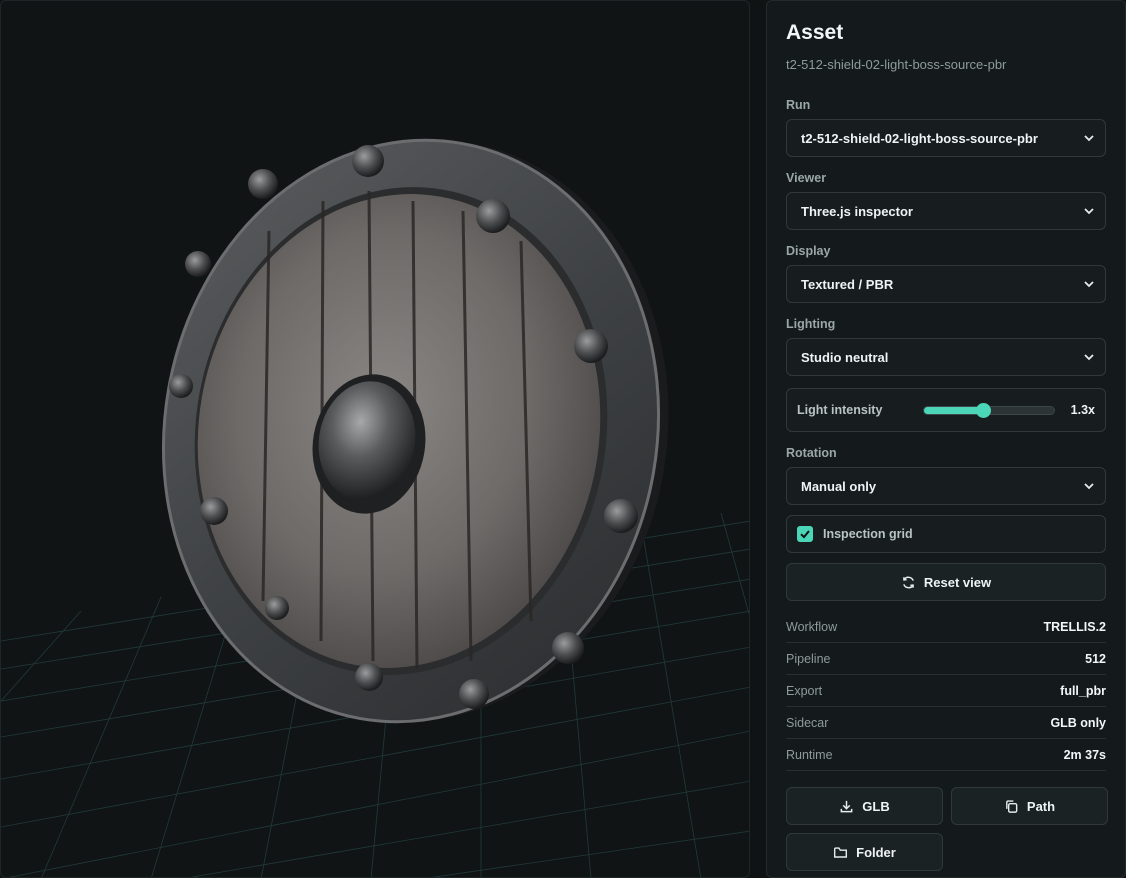 This screenshot has height=878, width=1126. What do you see at coordinates (947, 829) in the screenshot?
I see `asset-actions: GLB Path Folder` at bounding box center [947, 829].